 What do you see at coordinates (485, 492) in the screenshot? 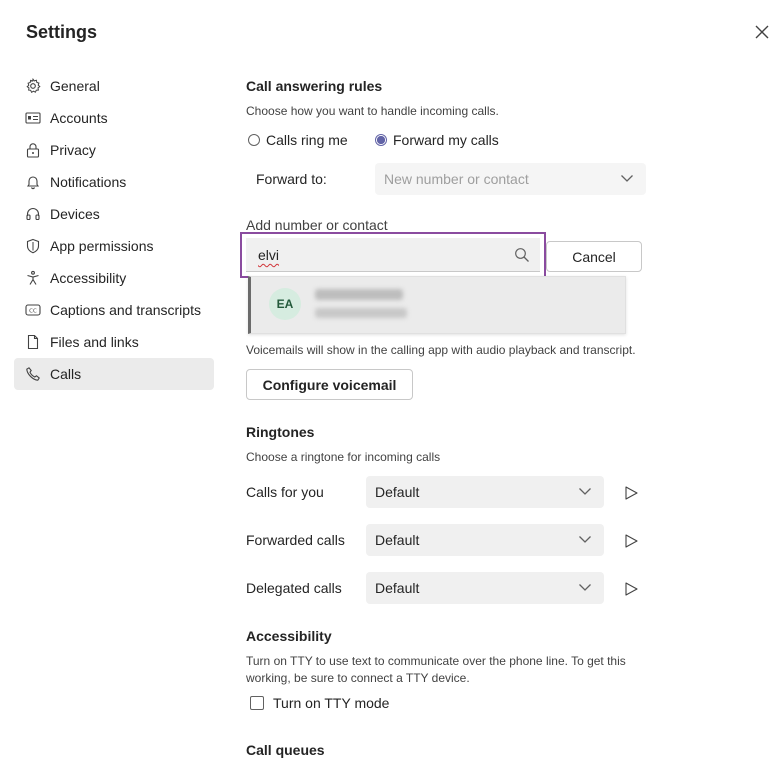
I see `calls-for-you-select: Default` at bounding box center [485, 492].